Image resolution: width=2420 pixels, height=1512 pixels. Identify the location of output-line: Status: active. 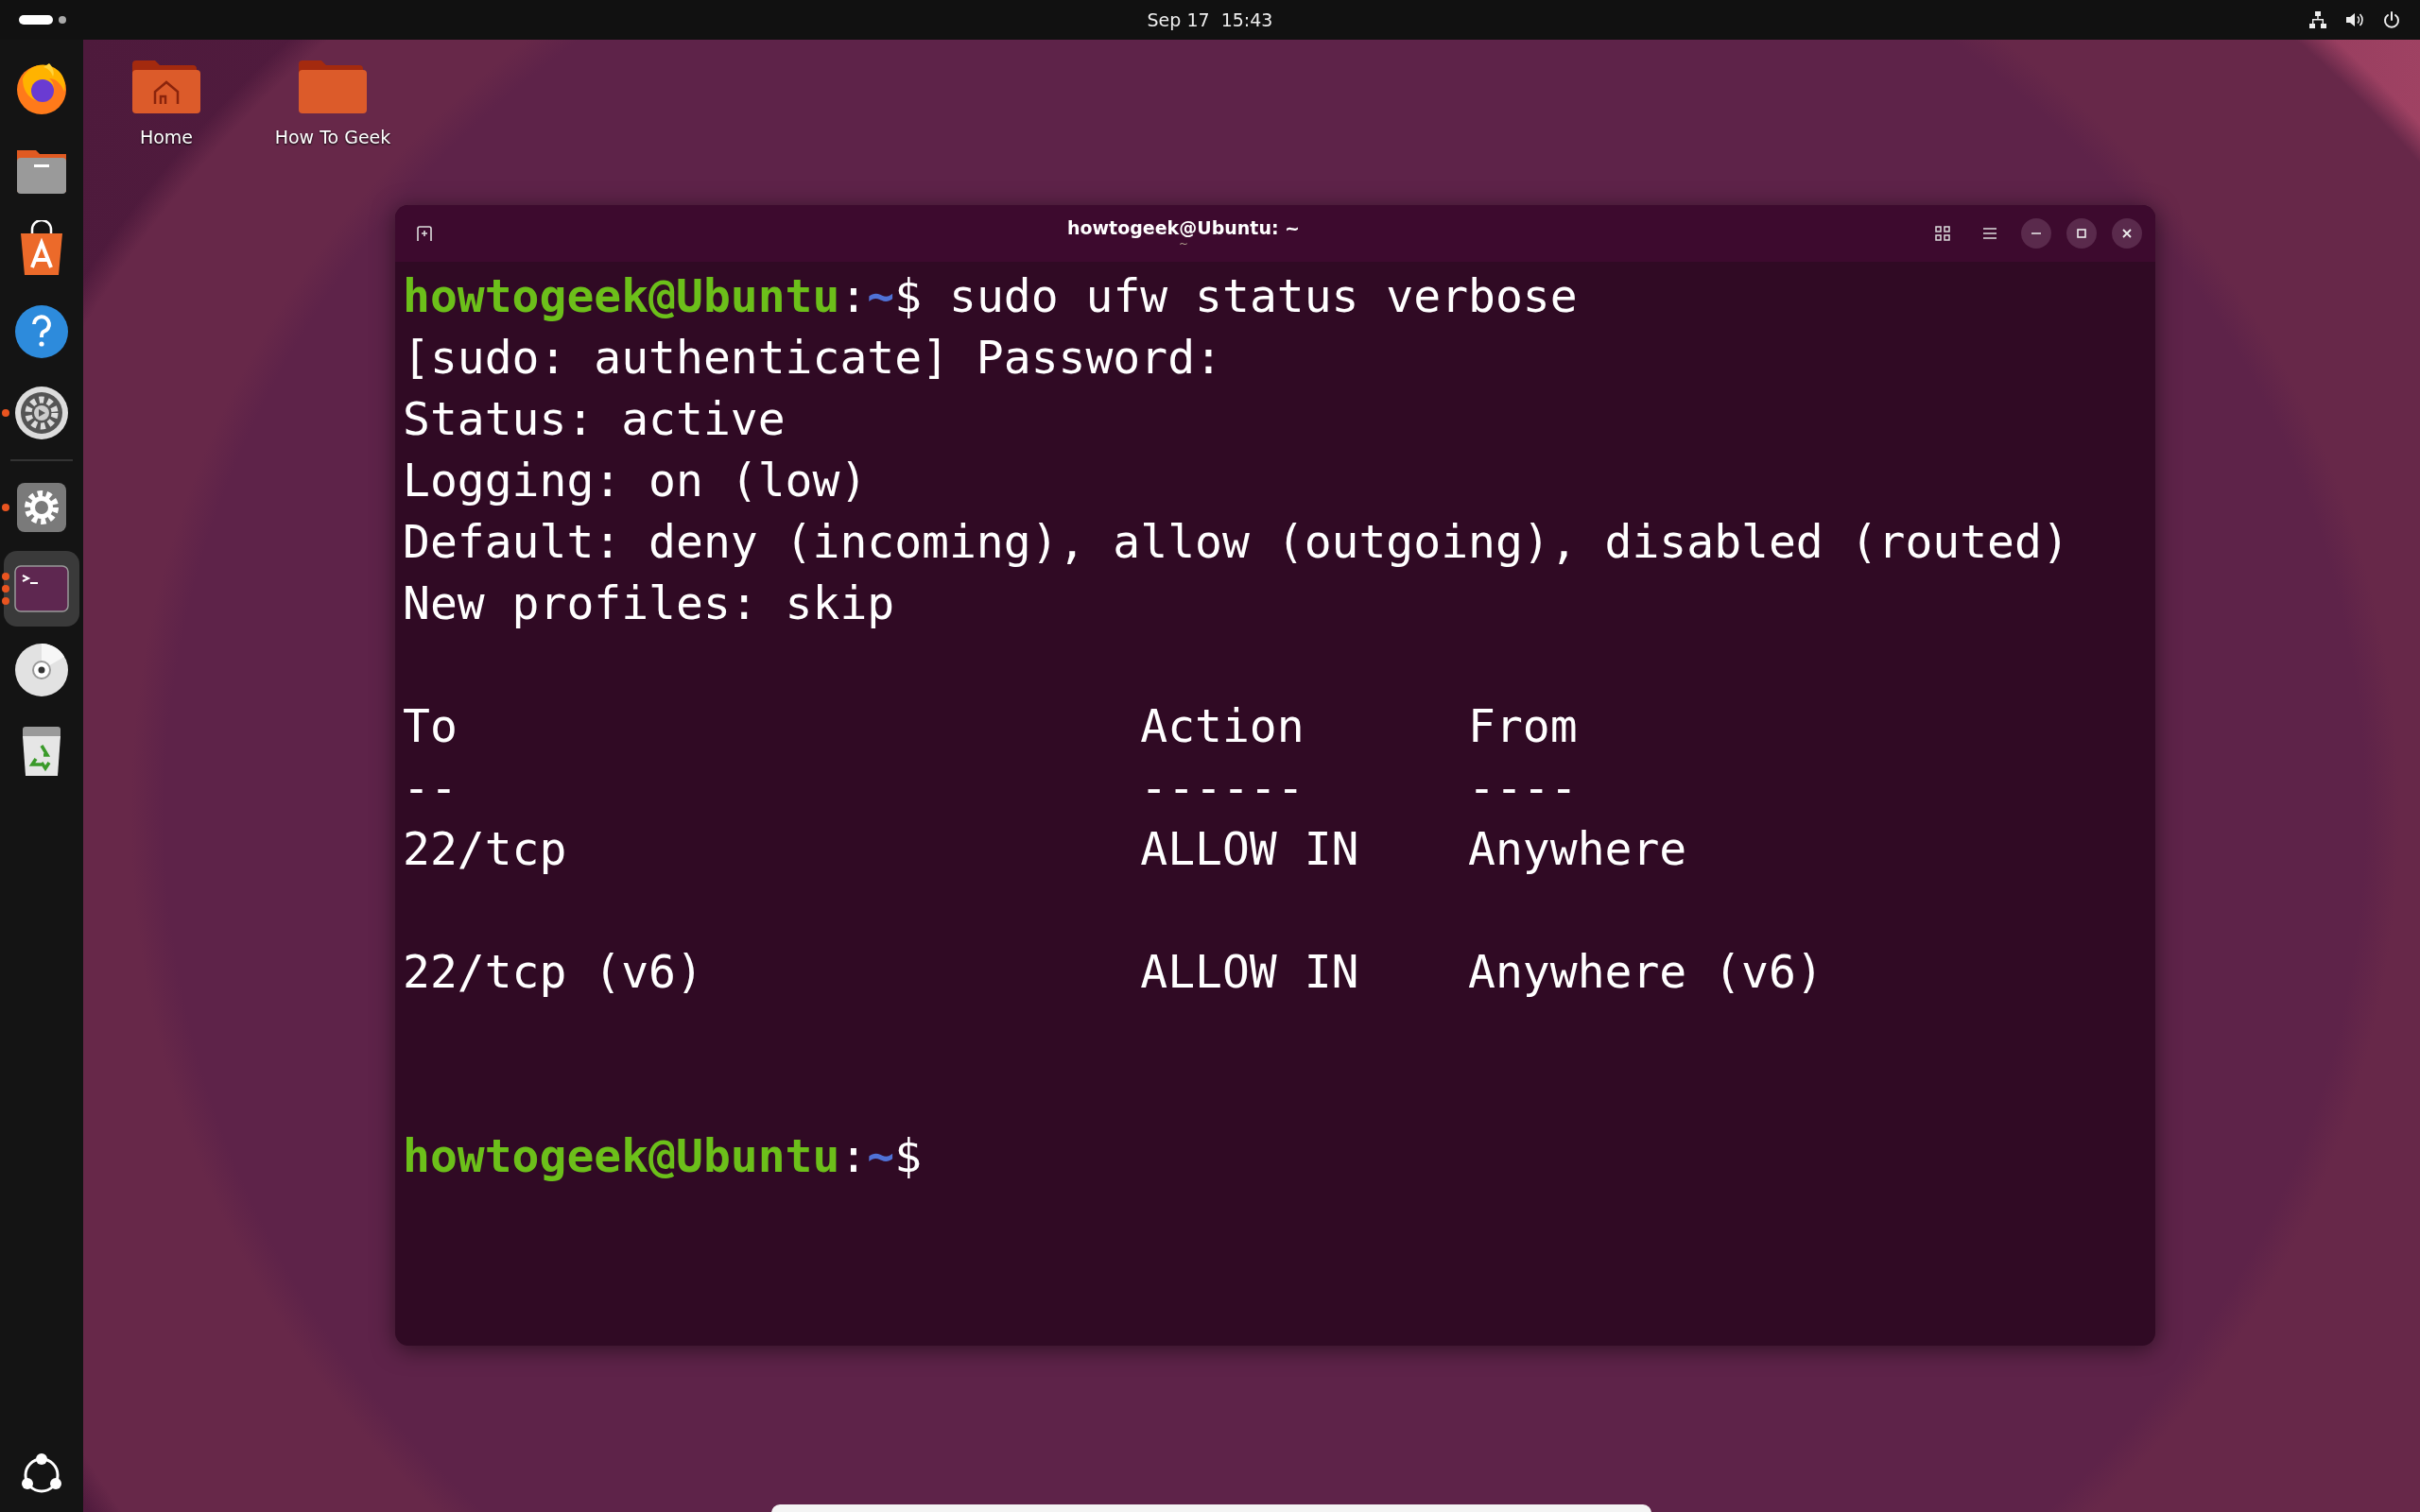
(594, 419).